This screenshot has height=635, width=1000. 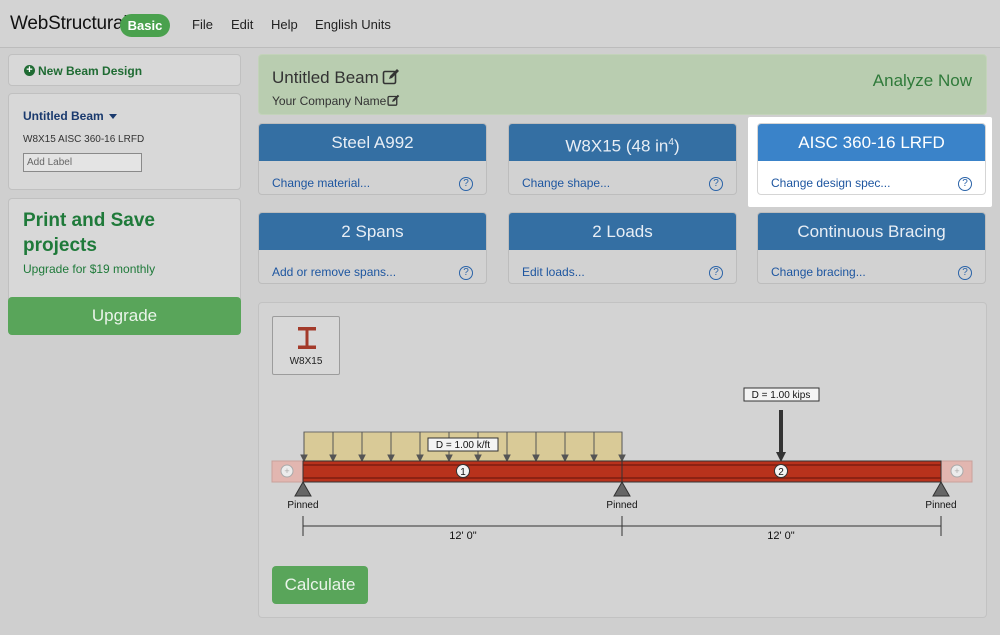 I want to click on distributed-load: D = 1.00 k/ft, so click(x=463, y=447).